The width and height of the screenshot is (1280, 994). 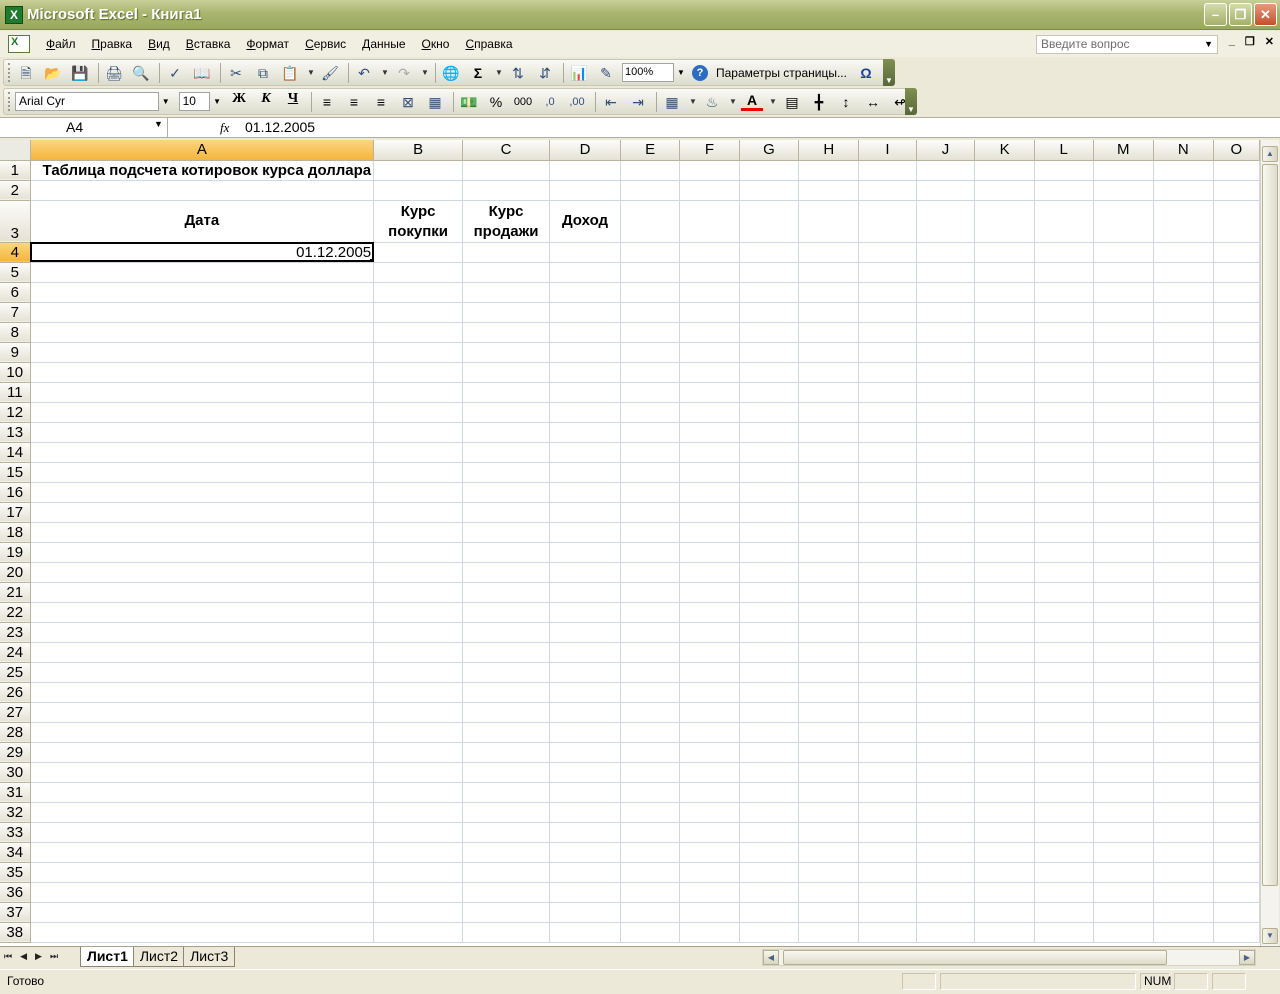 What do you see at coordinates (1265, 14) in the screenshot?
I see `close-button: ✕` at bounding box center [1265, 14].